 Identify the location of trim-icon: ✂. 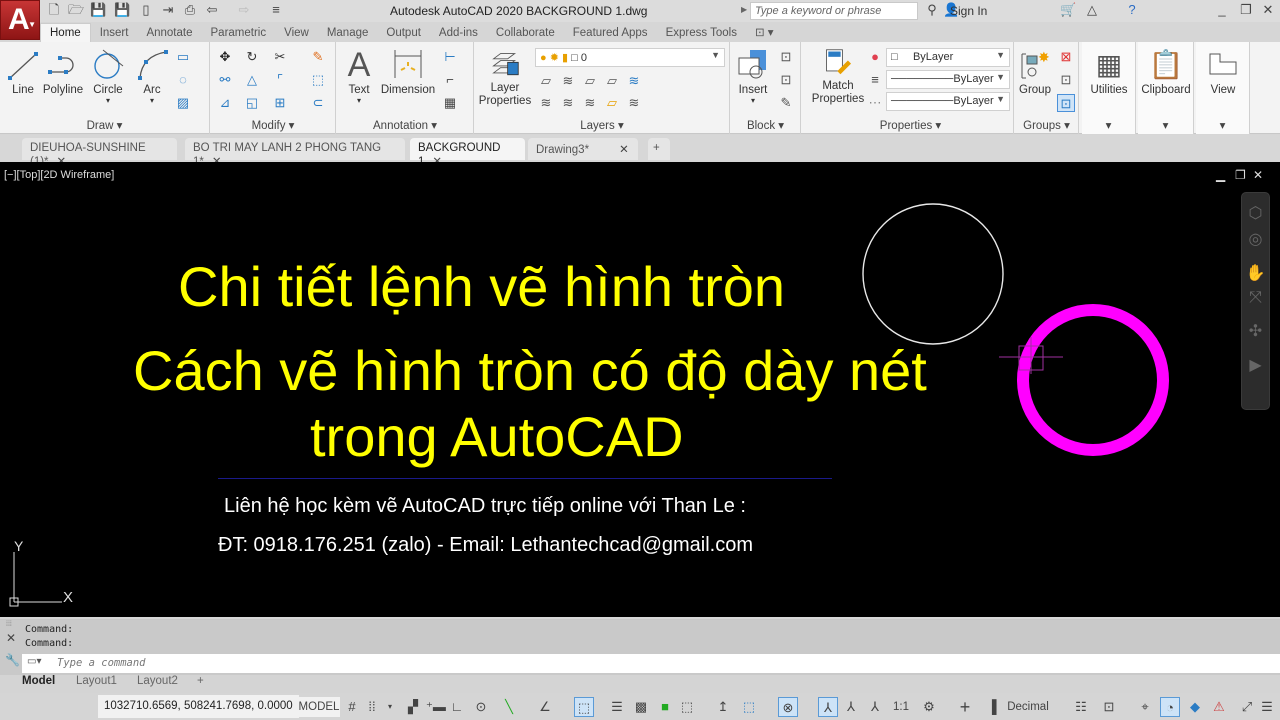
(280, 57).